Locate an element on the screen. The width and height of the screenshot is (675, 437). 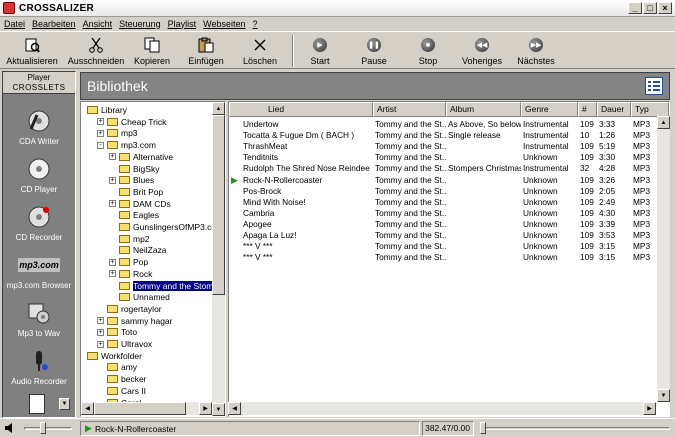
minimize-button: _ is located at coordinates (635, 8).